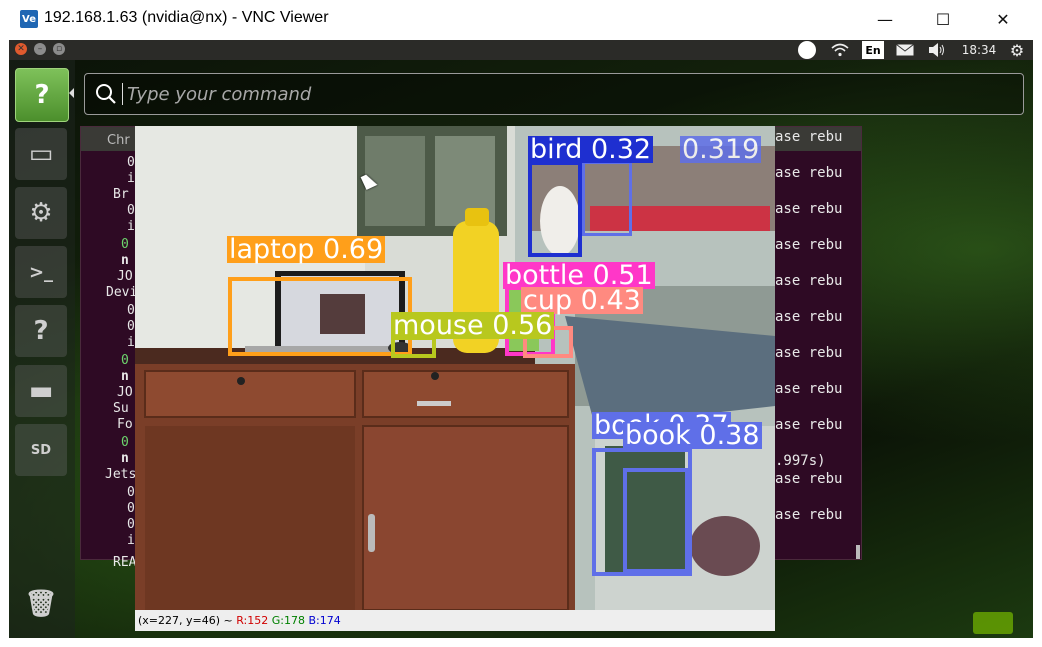 This screenshot has width=1042, height=647. Describe the element at coordinates (122, 94) in the screenshot. I see `text-cursor` at that location.